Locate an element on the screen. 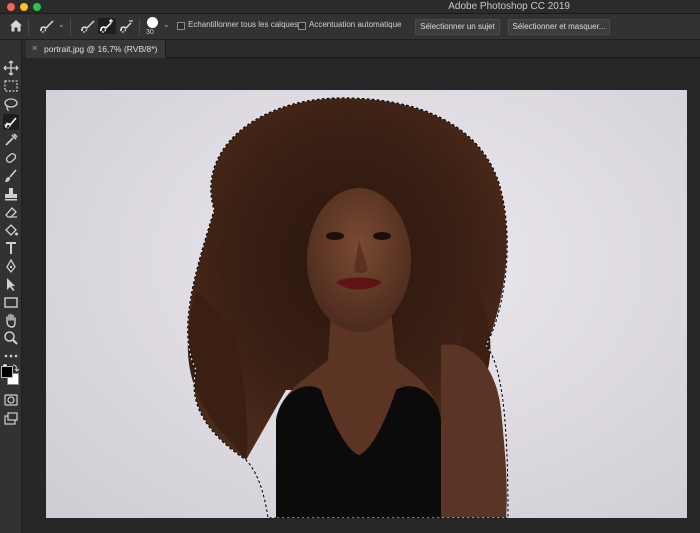  window-title: Adobe Photoshop CC 2019 is located at coordinates (509, 6).